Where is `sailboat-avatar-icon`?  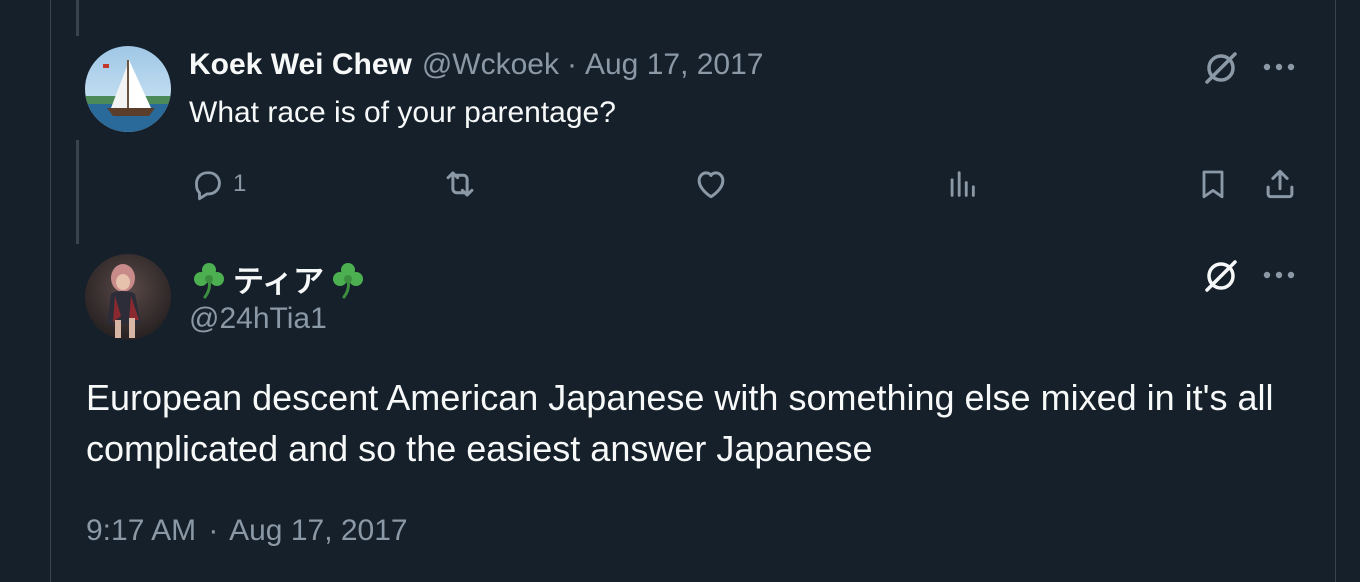 sailboat-avatar-icon is located at coordinates (128, 89).